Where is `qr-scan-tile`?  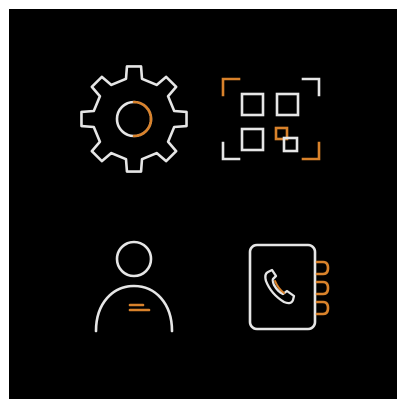
qr-scan-tile is located at coordinates (262, 119).